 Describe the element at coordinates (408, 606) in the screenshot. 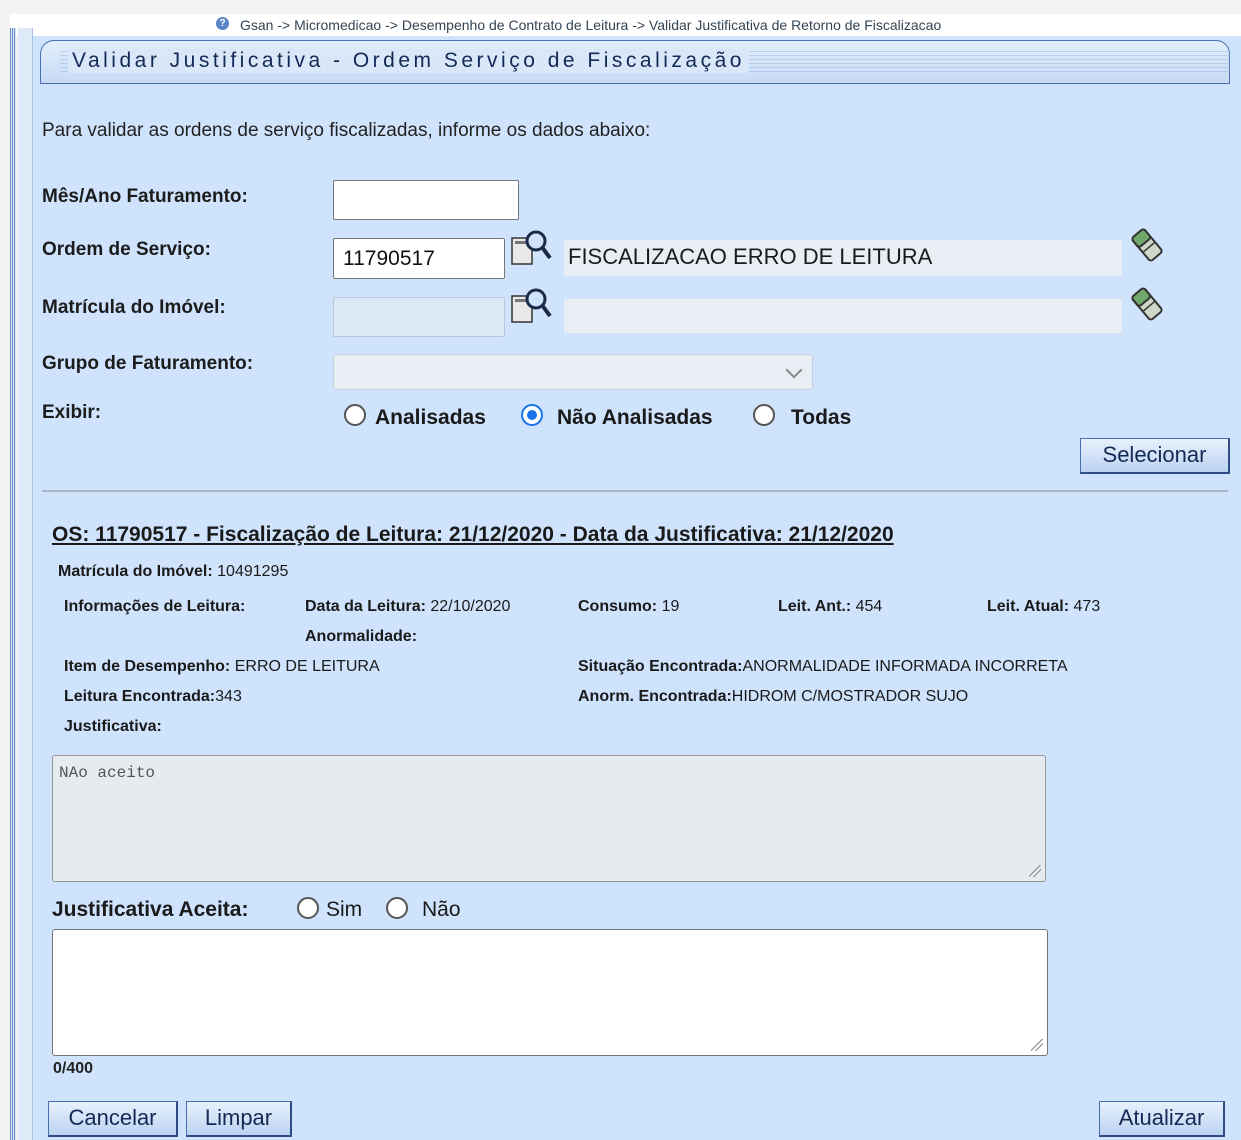

I see `data-leitura: Data da Leitura: 22/10/2020` at that location.